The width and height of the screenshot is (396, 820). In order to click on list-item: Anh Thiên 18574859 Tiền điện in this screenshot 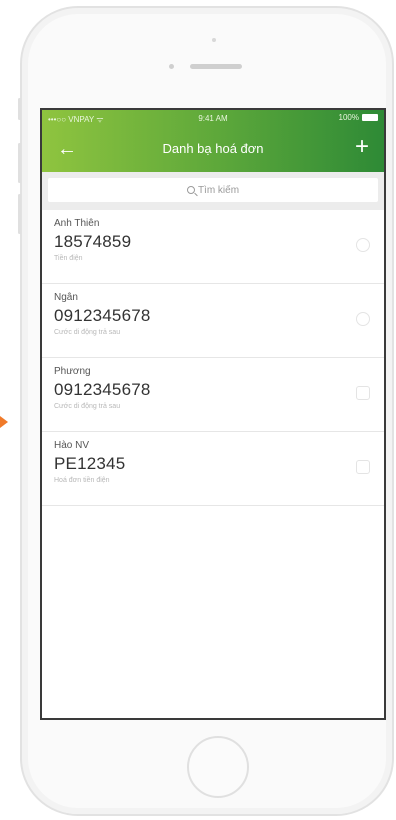, I will do `click(213, 247)`.